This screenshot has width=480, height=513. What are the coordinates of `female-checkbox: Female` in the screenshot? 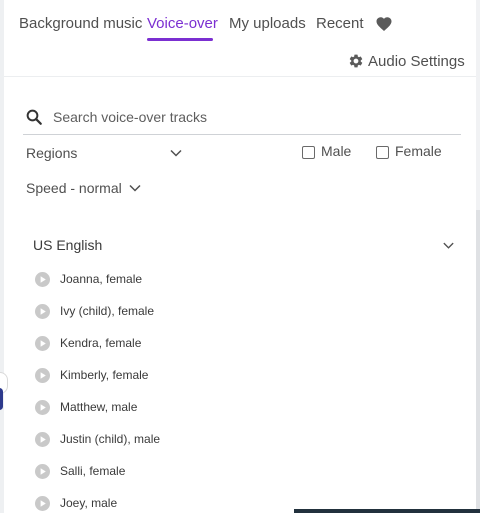 It's located at (409, 151).